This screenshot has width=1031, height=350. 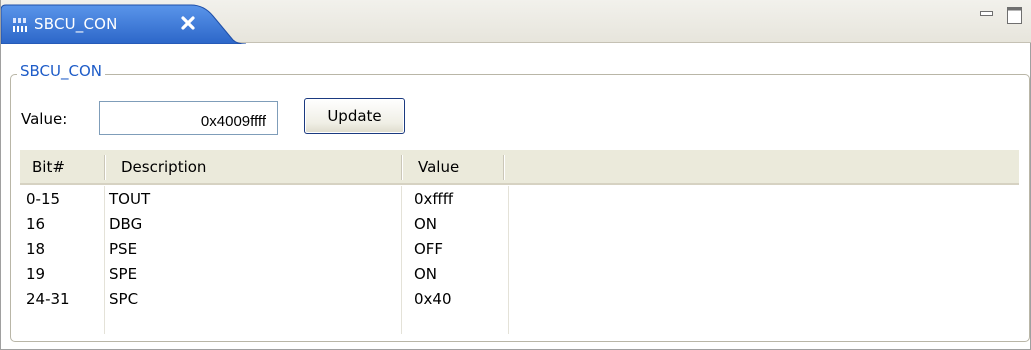 What do you see at coordinates (123, 249) in the screenshot?
I see `cell-description: PSE` at bounding box center [123, 249].